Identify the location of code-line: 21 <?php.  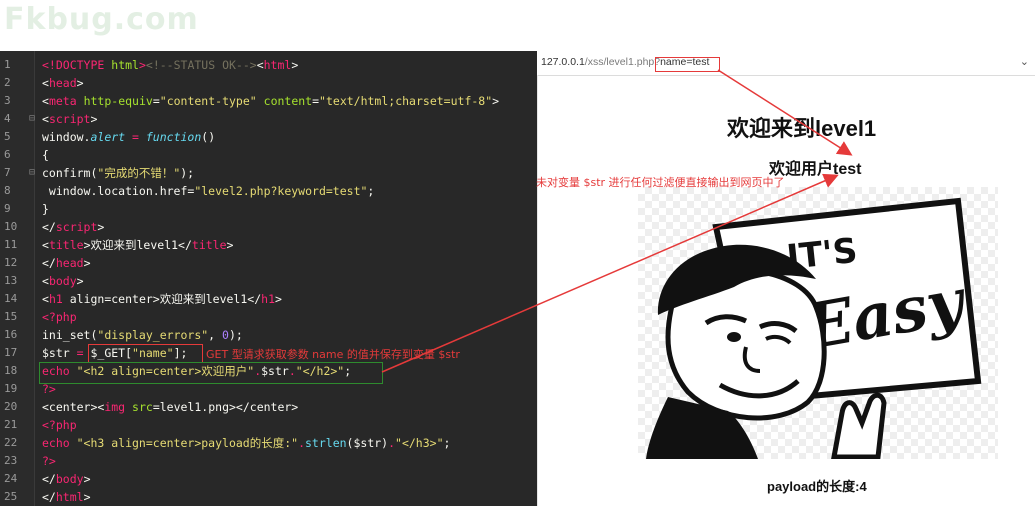
(40, 425).